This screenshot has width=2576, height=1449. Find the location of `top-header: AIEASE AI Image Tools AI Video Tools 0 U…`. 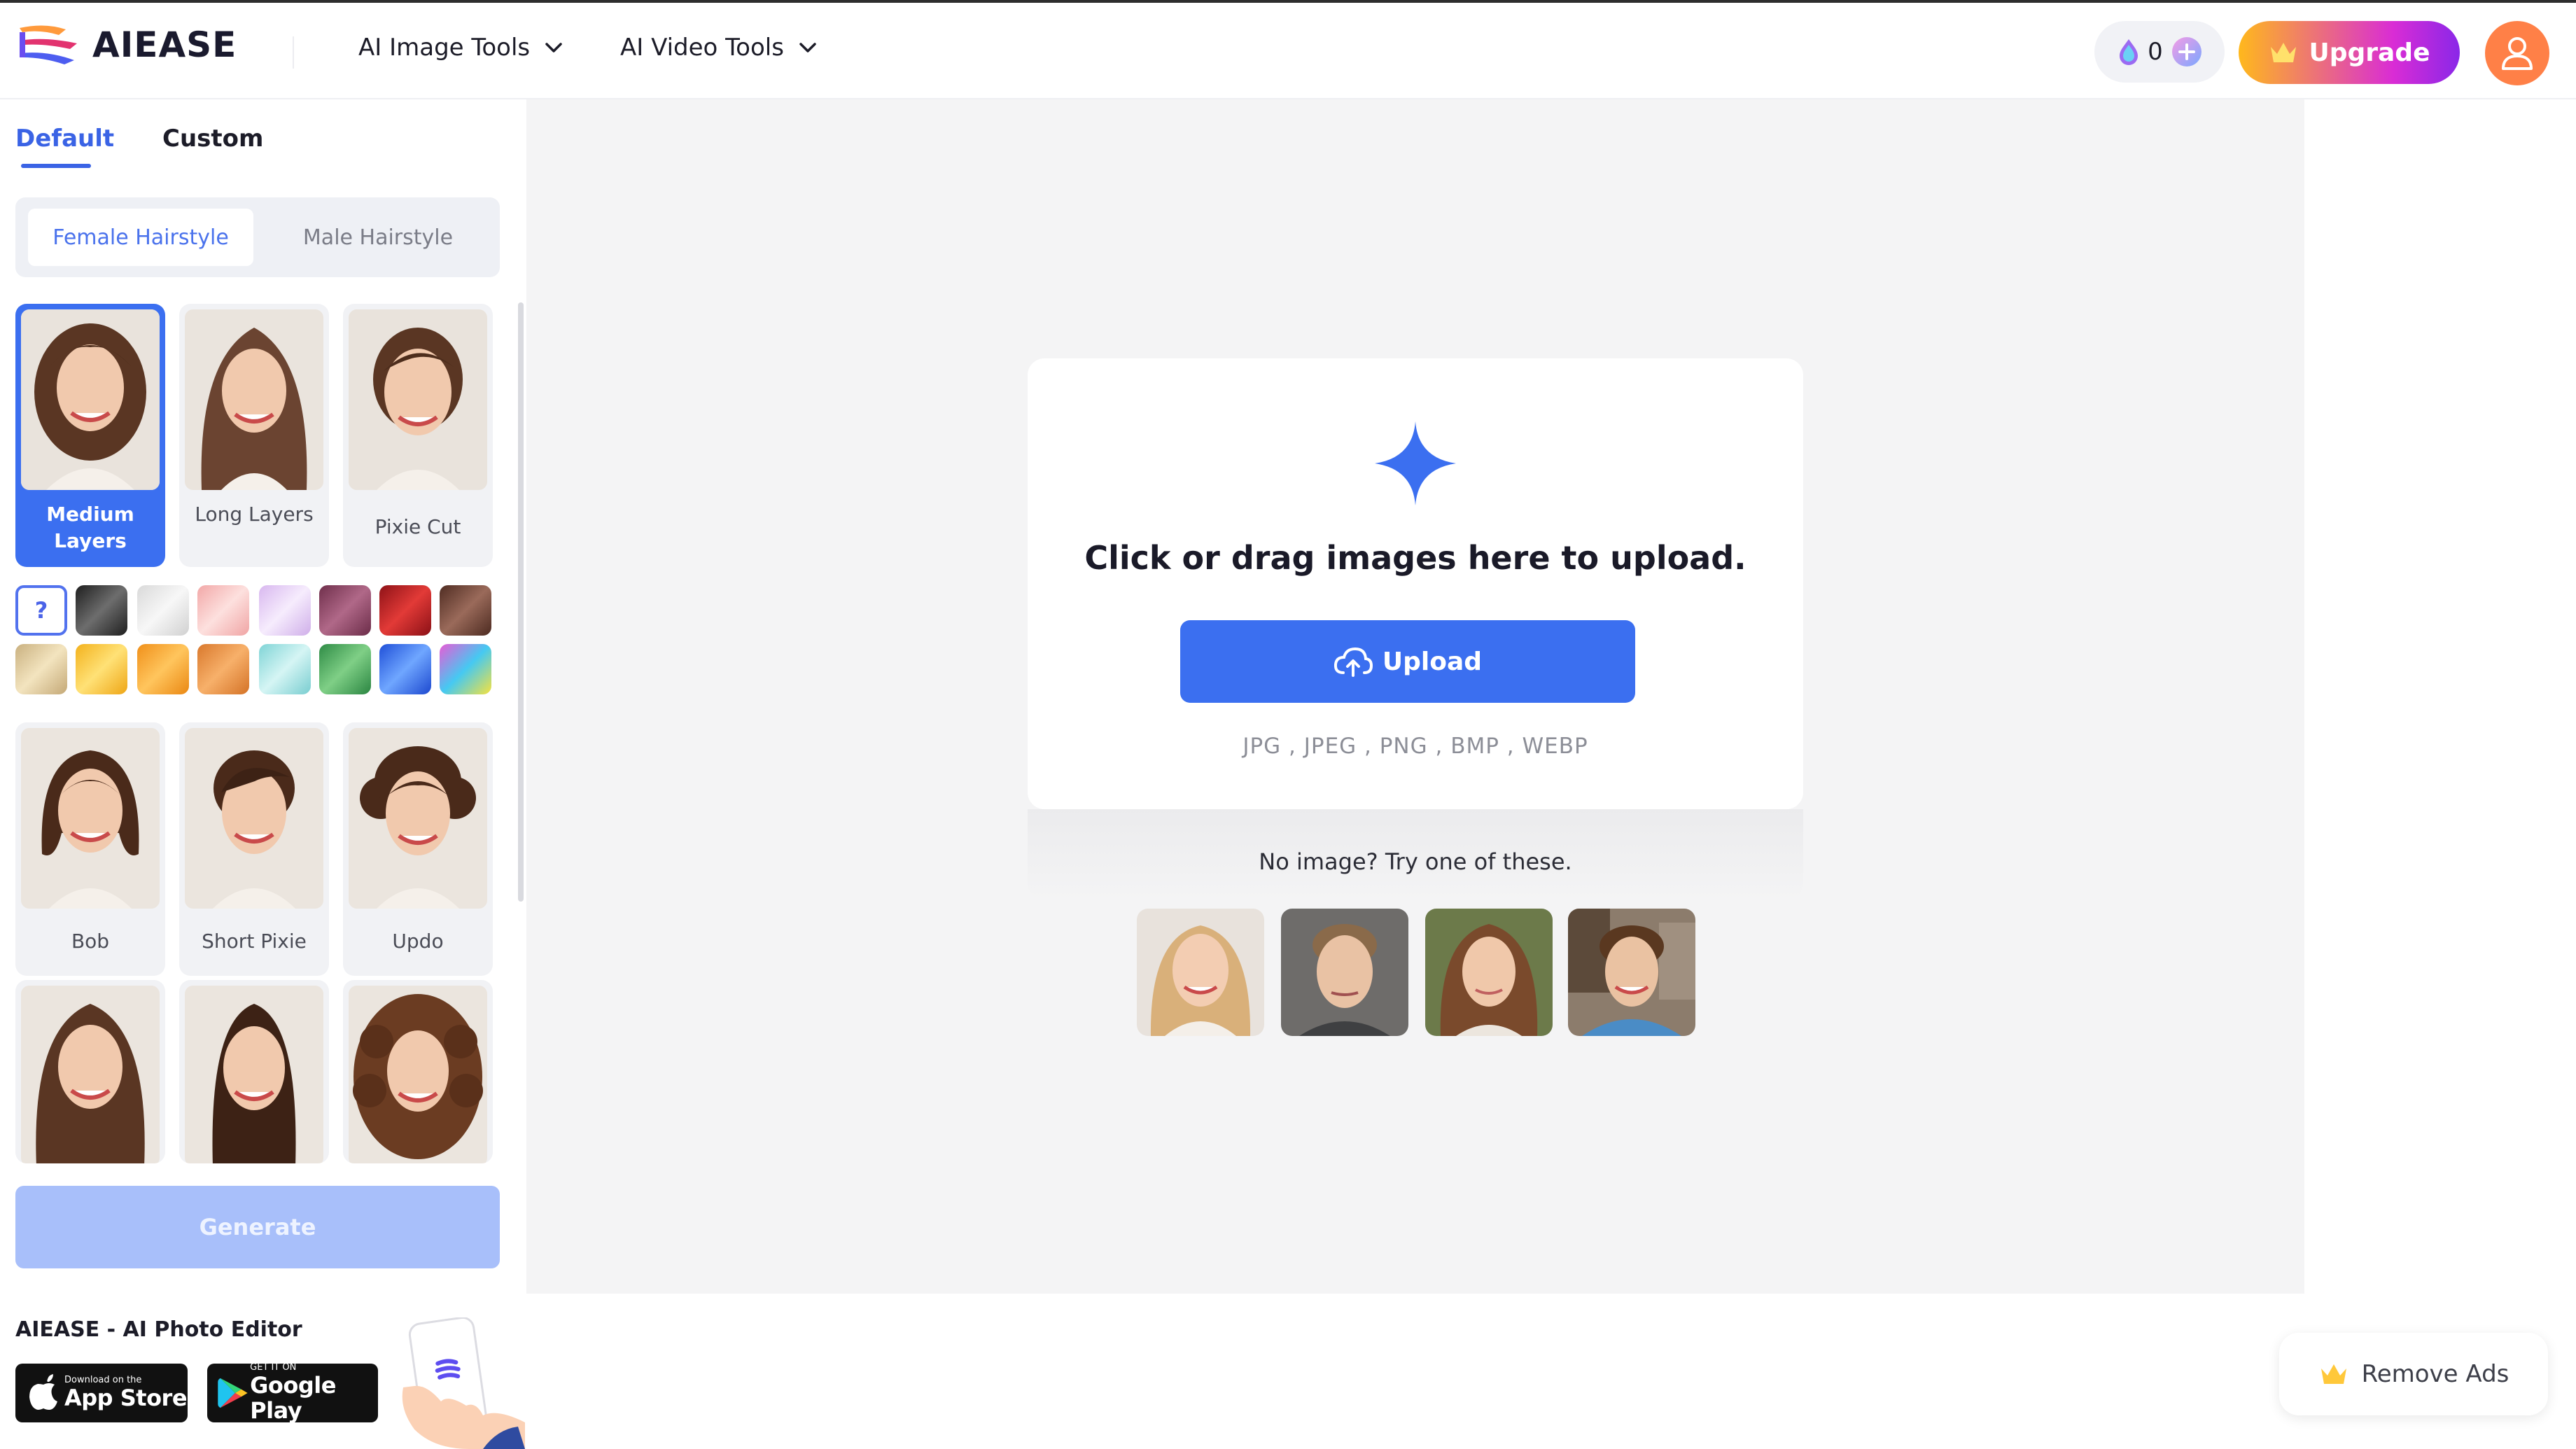

top-header: AIEASE AI Image Tools AI Video Tools 0 U… is located at coordinates (1288, 51).